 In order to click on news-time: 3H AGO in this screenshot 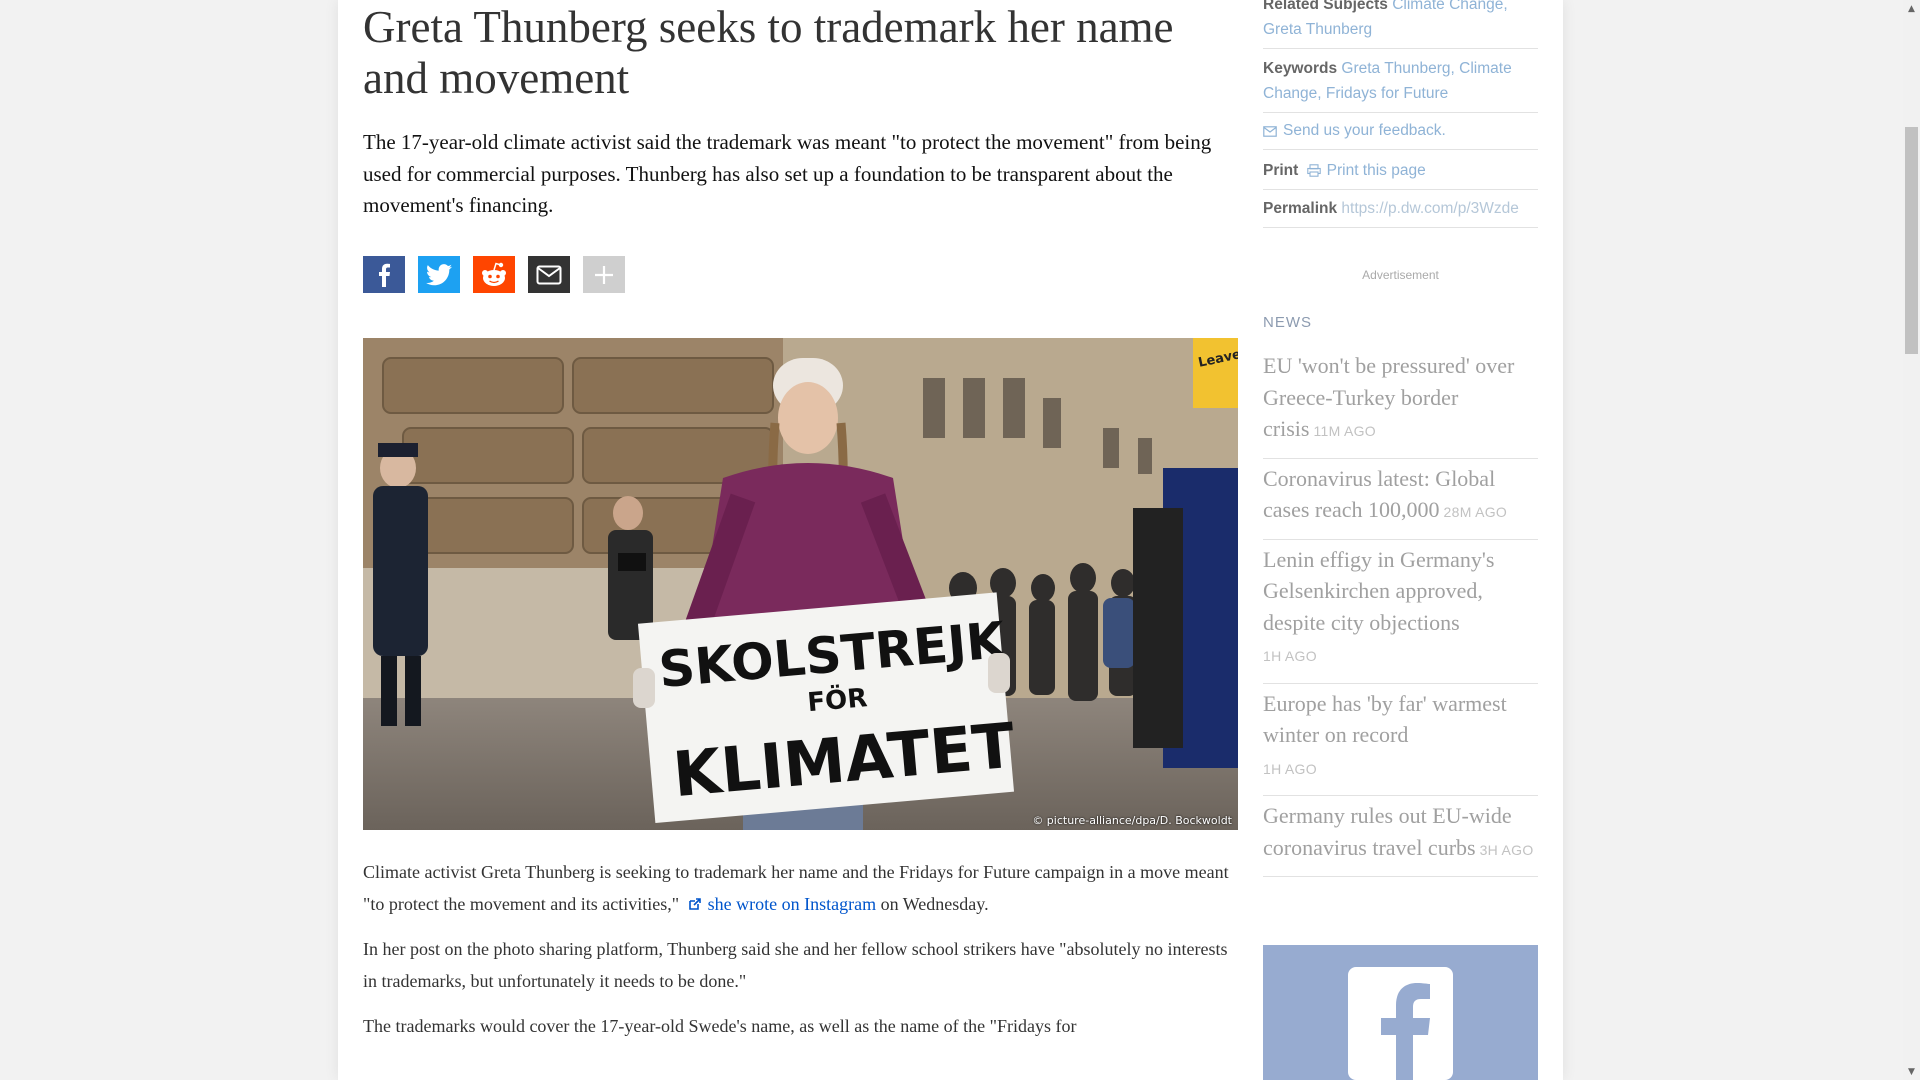, I will do `click(1506, 849)`.